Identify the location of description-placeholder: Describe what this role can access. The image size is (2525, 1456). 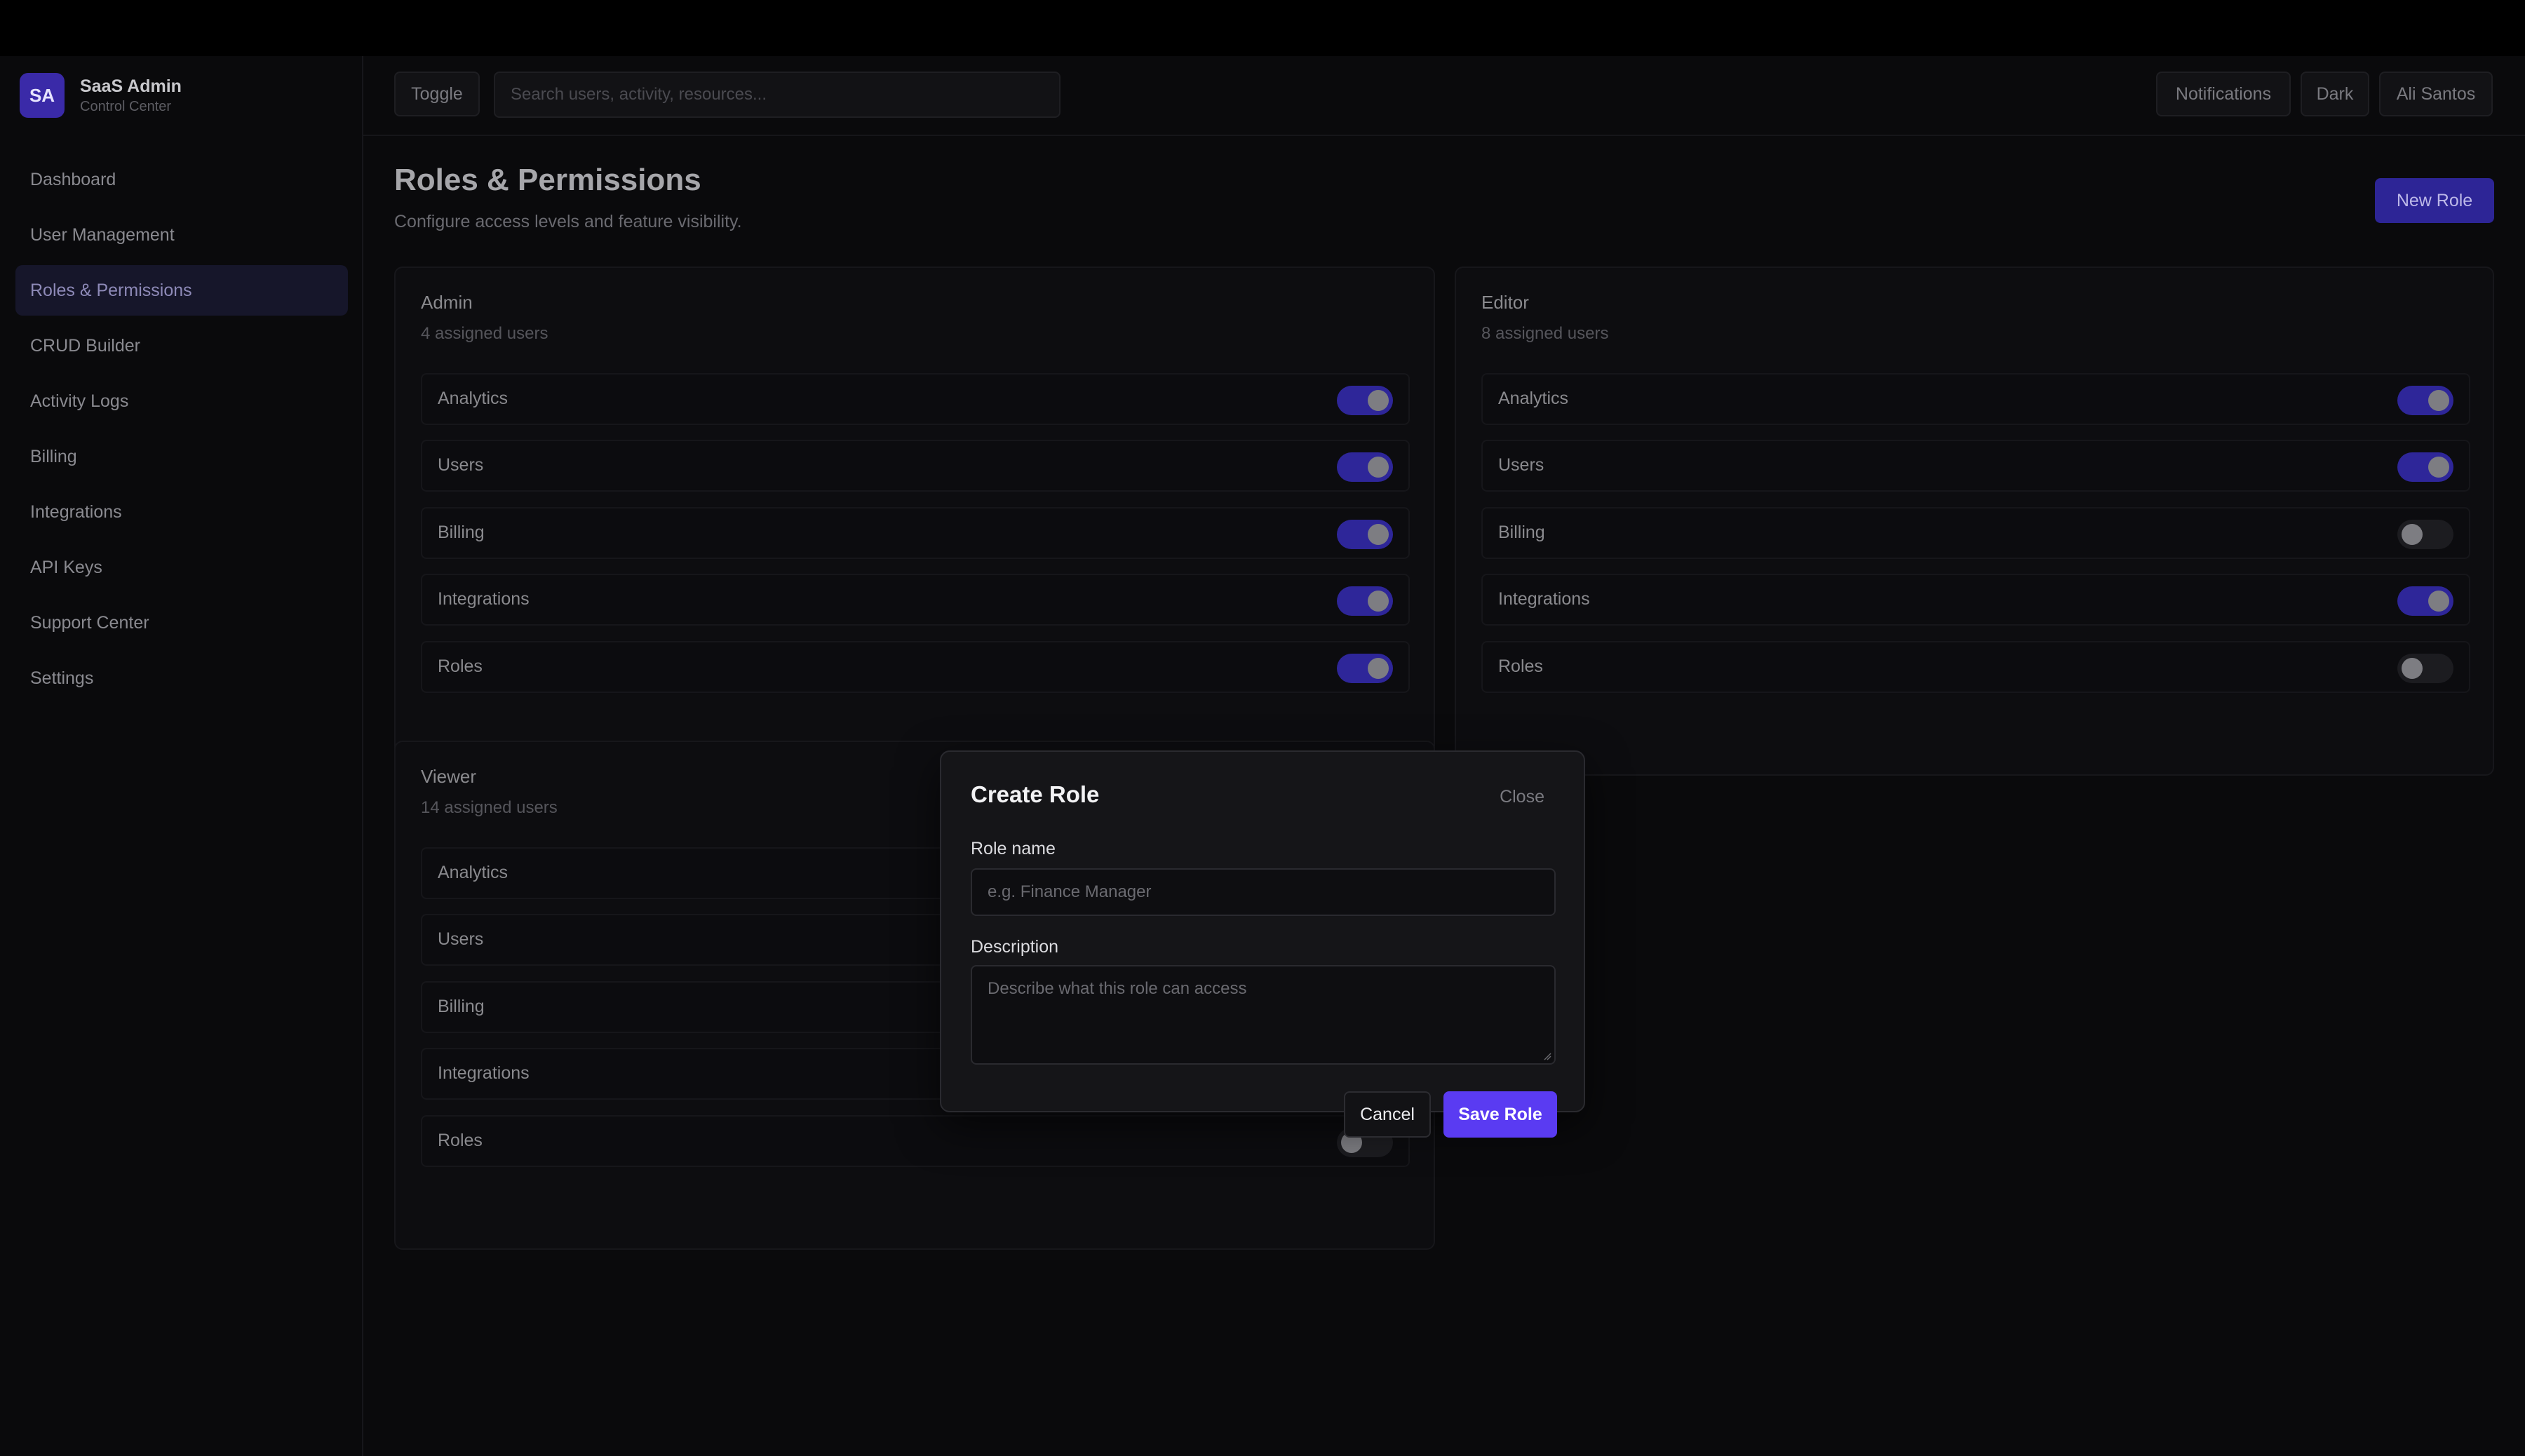
(1117, 988).